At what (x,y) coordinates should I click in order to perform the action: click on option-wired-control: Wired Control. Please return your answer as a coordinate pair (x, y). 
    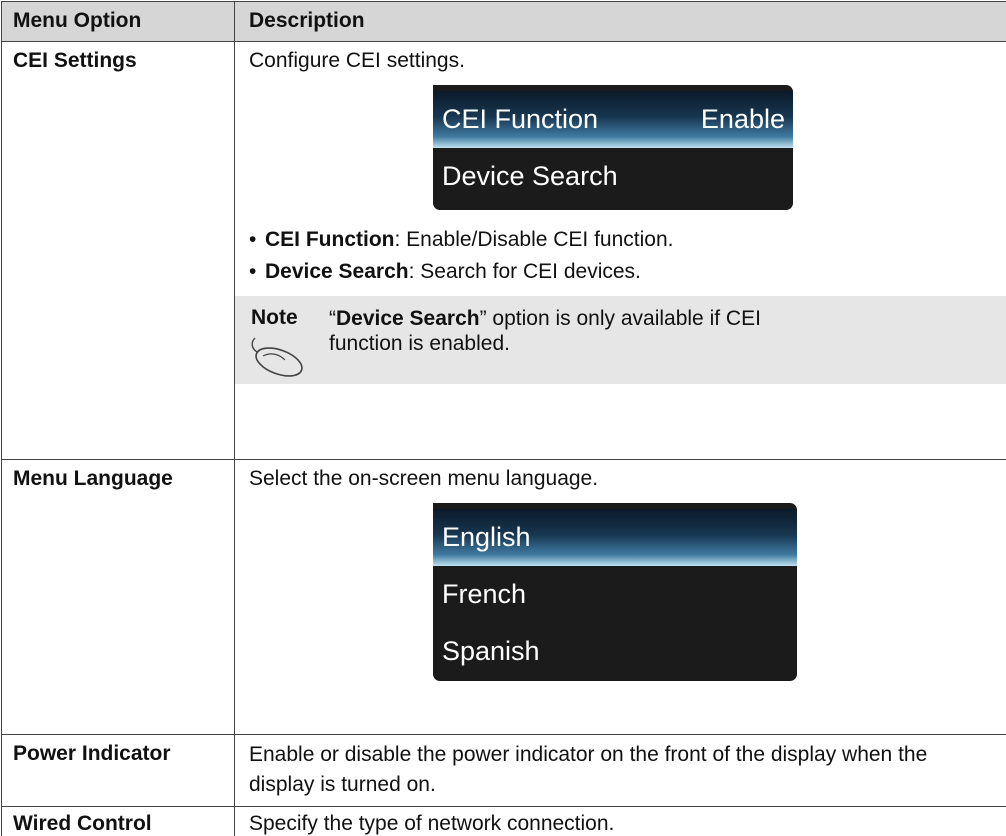
    Looking at the image, I should click on (118, 821).